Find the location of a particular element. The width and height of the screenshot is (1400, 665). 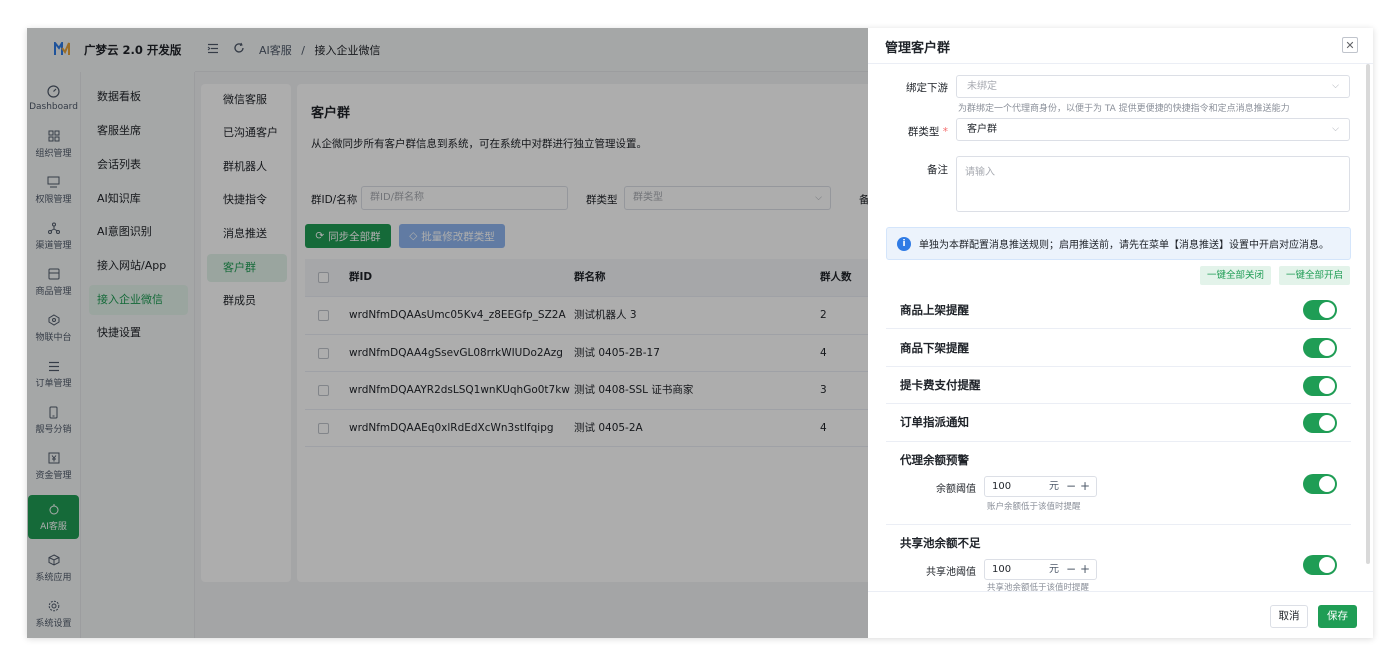

notify-title: 共享池余额不足 is located at coordinates (940, 543).